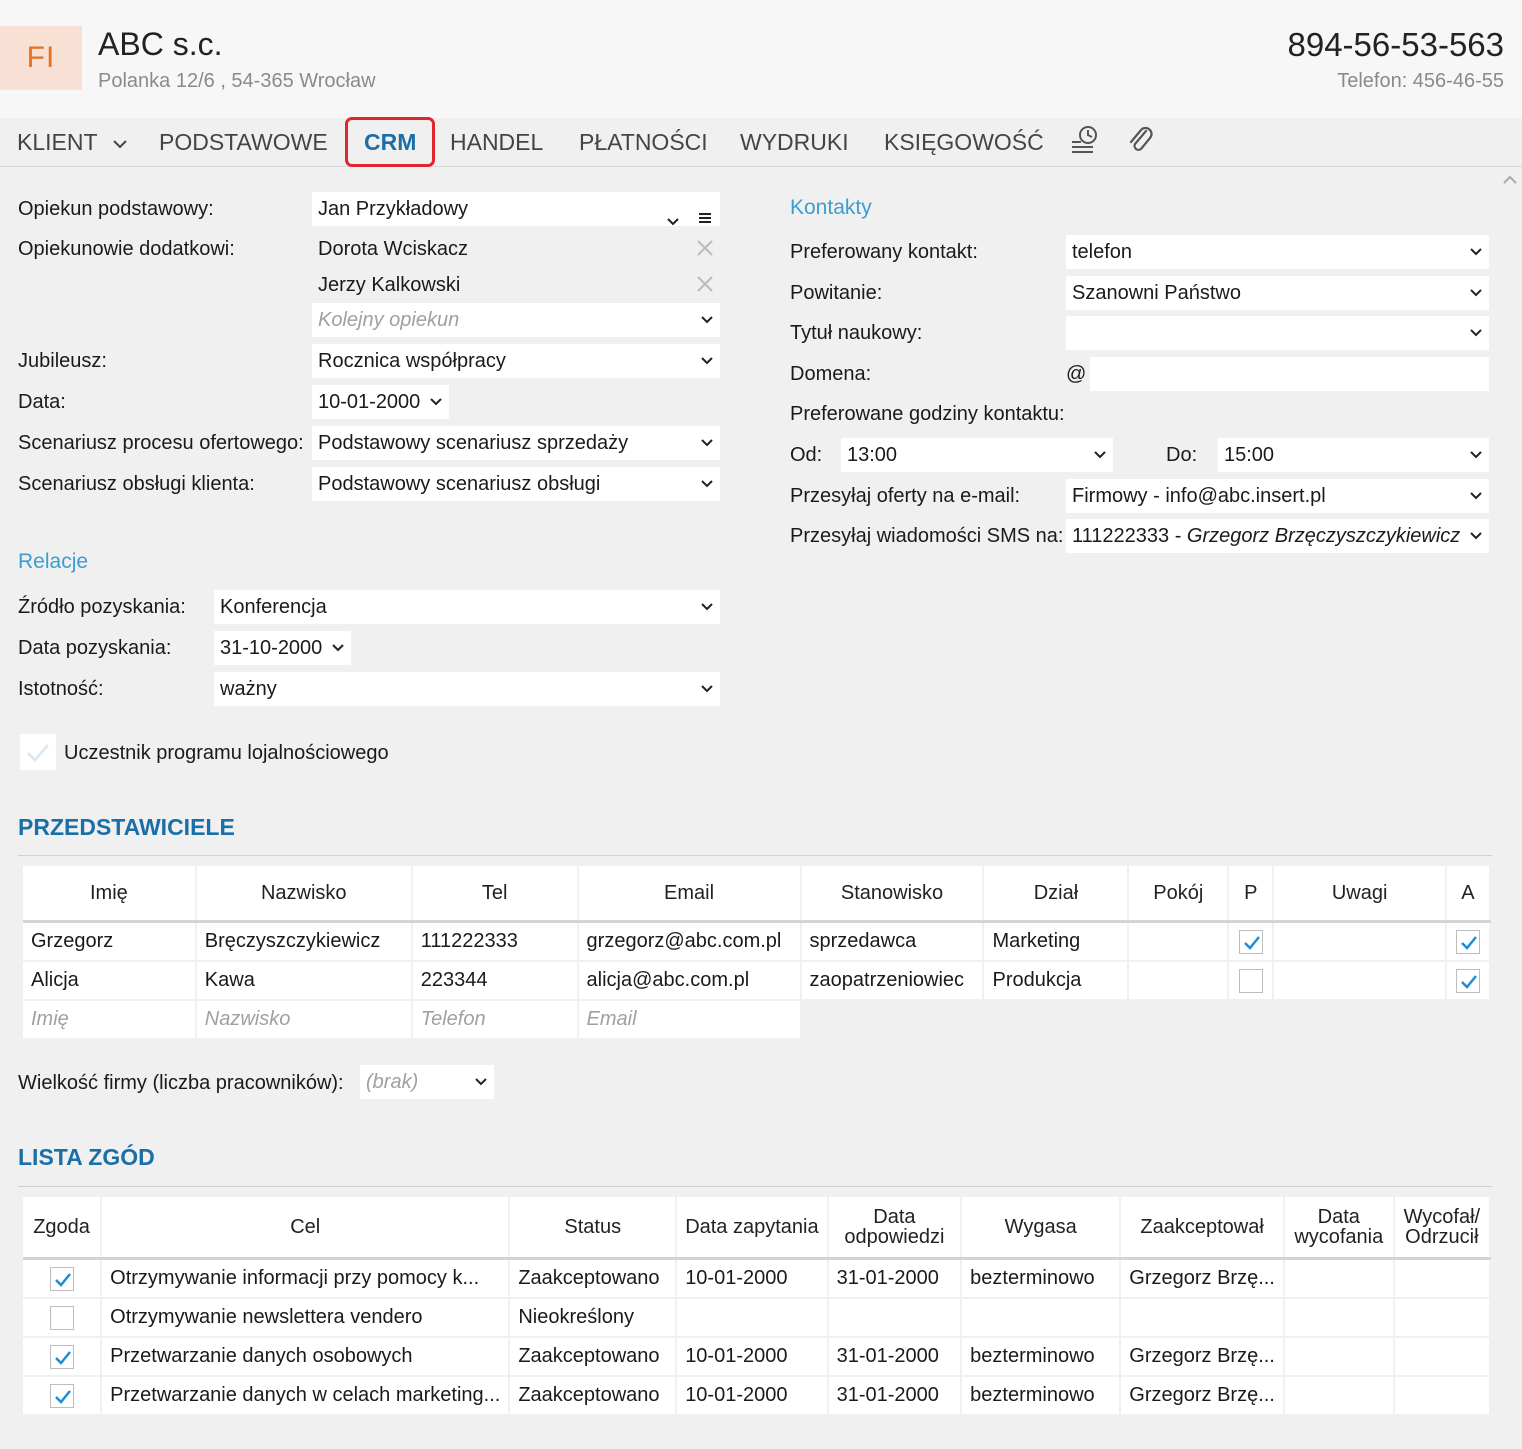 This screenshot has height=1449, width=1522. What do you see at coordinates (1202, 1318) in the screenshot?
I see `cell-zaakceptowal` at bounding box center [1202, 1318].